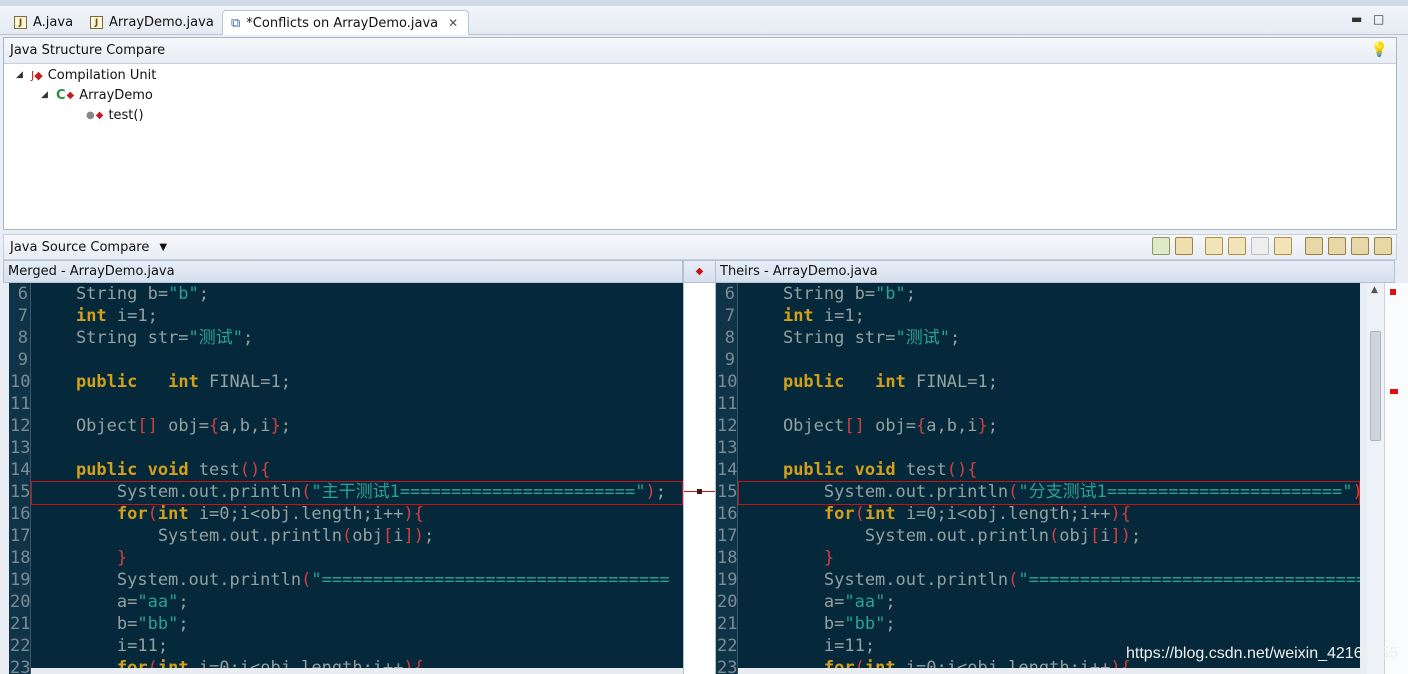  What do you see at coordinates (1038, 470) in the screenshot?
I see `code-line: 14 public void test(){` at bounding box center [1038, 470].